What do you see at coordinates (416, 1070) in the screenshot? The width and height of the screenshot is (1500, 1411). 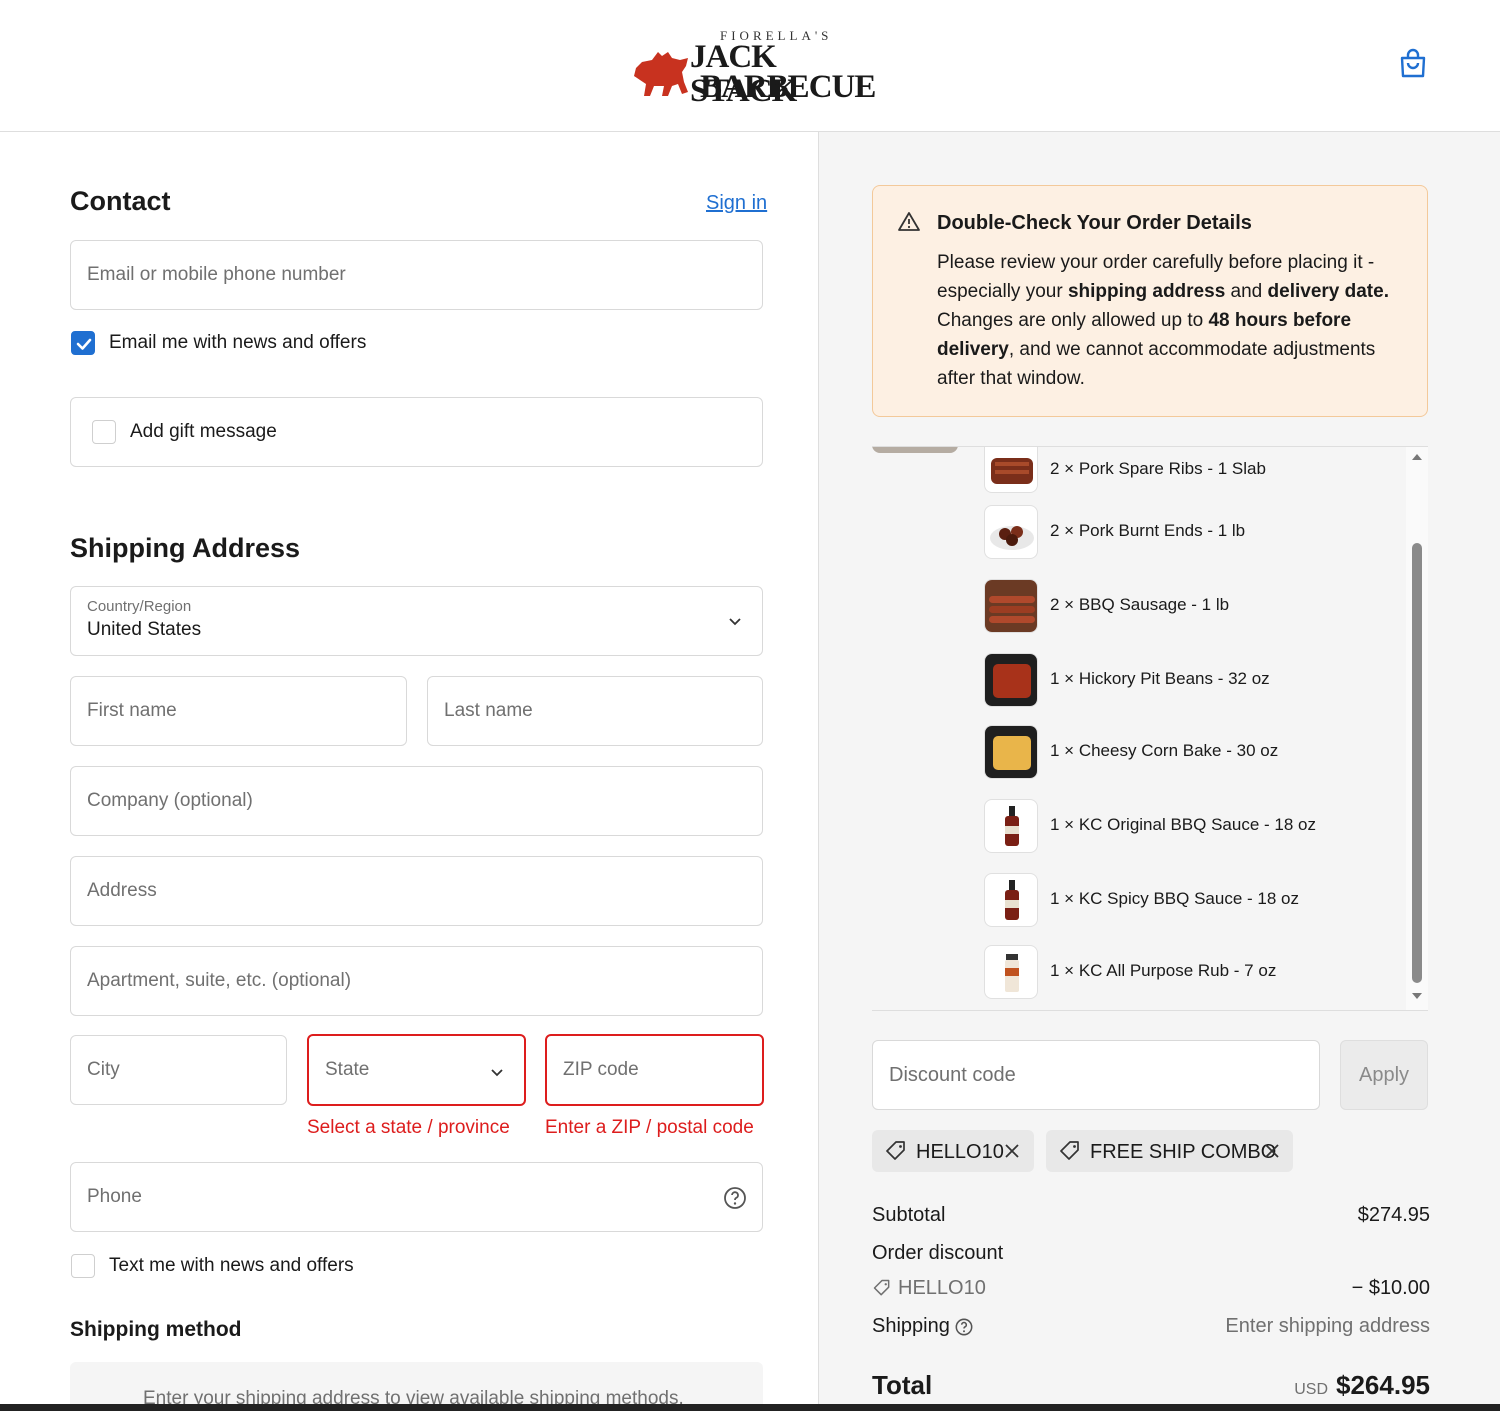 I see `state-select: State` at bounding box center [416, 1070].